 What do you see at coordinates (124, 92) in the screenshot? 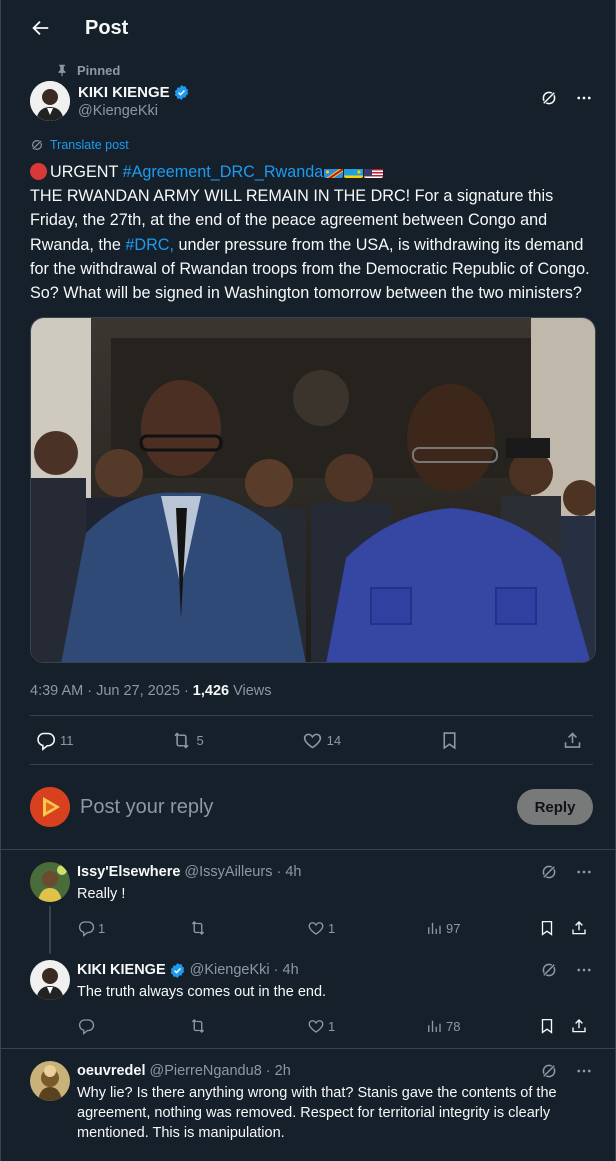
I see `author-display-name: KIKI KIENGE` at bounding box center [124, 92].